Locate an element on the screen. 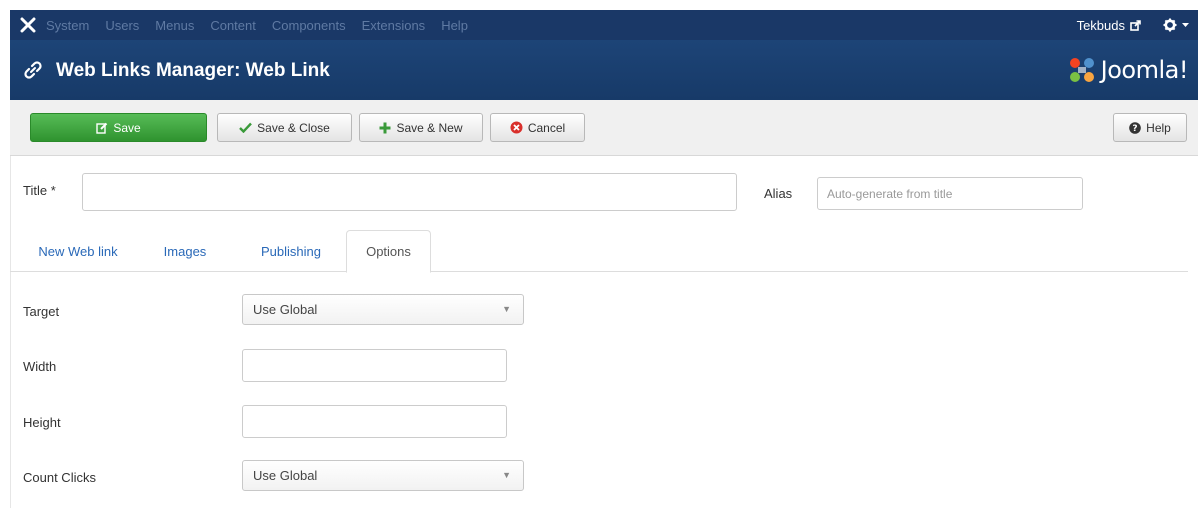 Image resolution: width=1198 pixels, height=508 pixels. count-clicks-label: Count Clicks is located at coordinates (59, 477).